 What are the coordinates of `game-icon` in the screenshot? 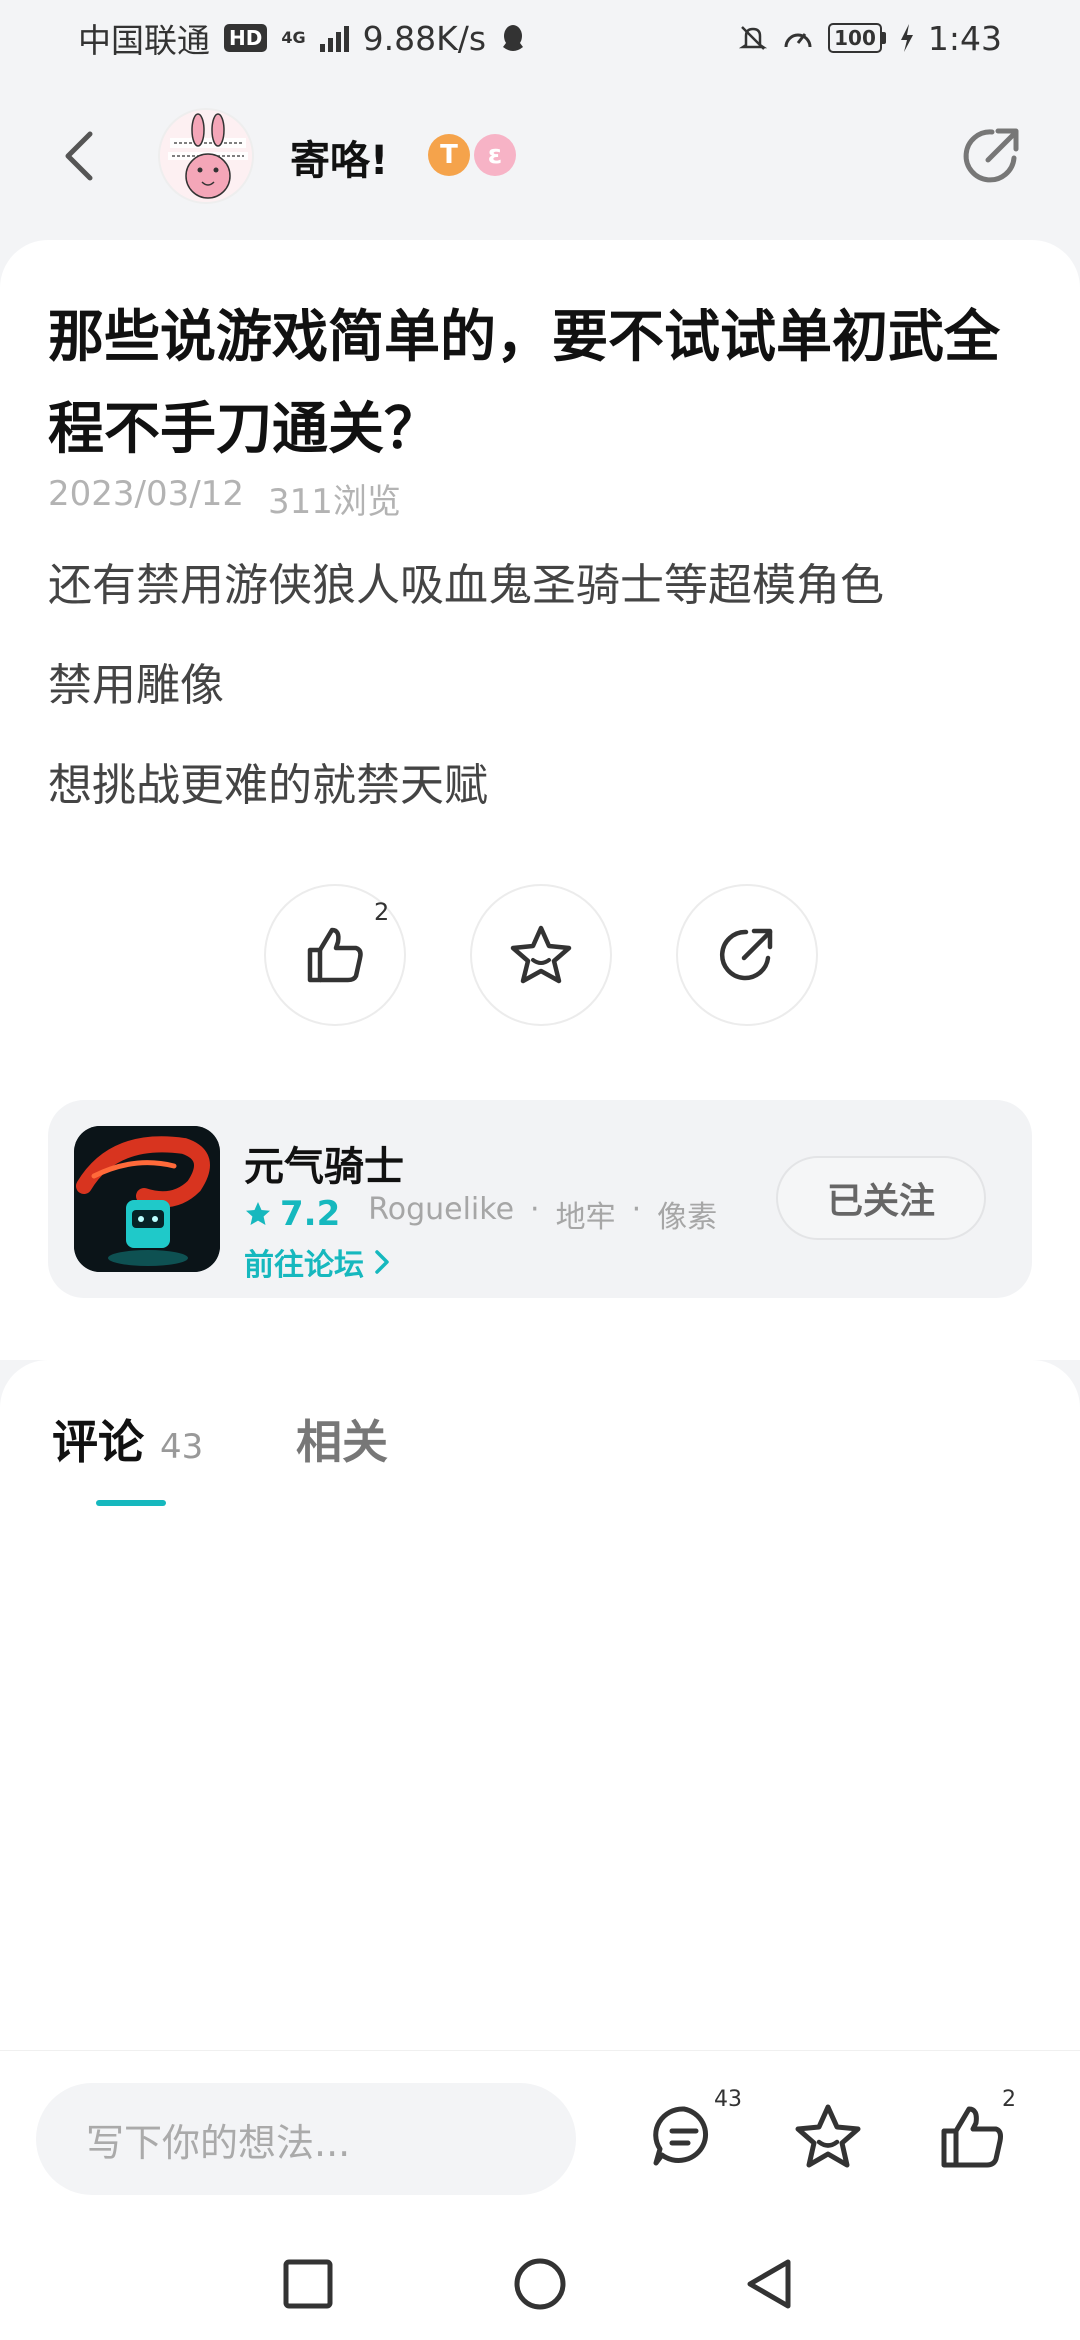 It's located at (147, 1199).